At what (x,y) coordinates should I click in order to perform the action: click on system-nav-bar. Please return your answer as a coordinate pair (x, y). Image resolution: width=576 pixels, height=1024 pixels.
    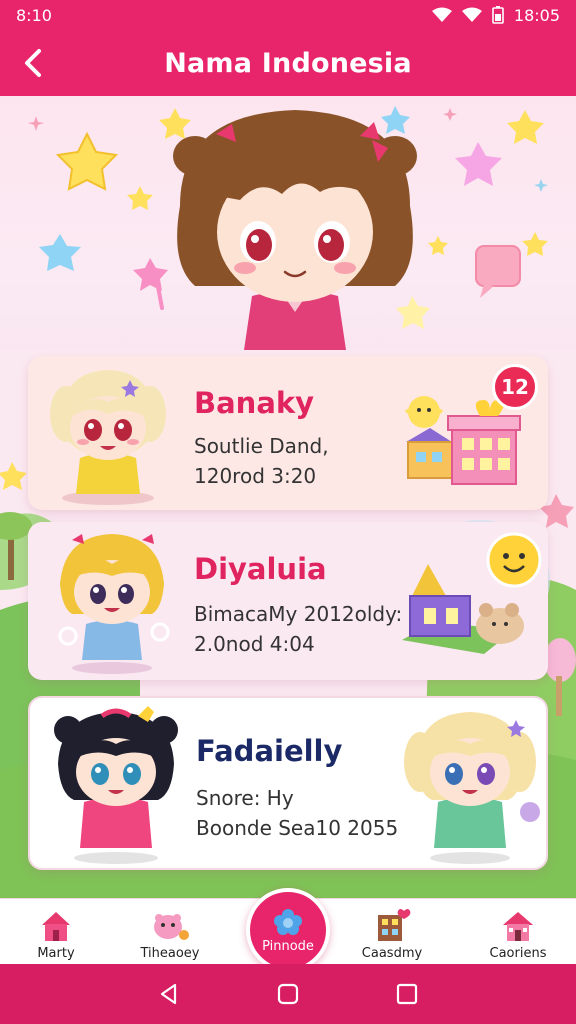
    Looking at the image, I should click on (288, 994).